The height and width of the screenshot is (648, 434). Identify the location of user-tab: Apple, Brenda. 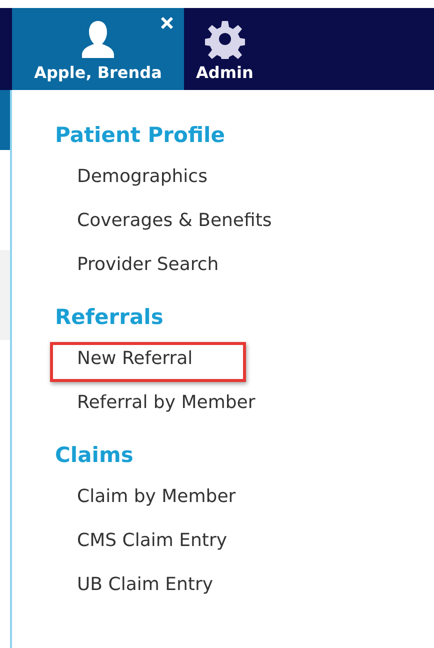
(98, 49).